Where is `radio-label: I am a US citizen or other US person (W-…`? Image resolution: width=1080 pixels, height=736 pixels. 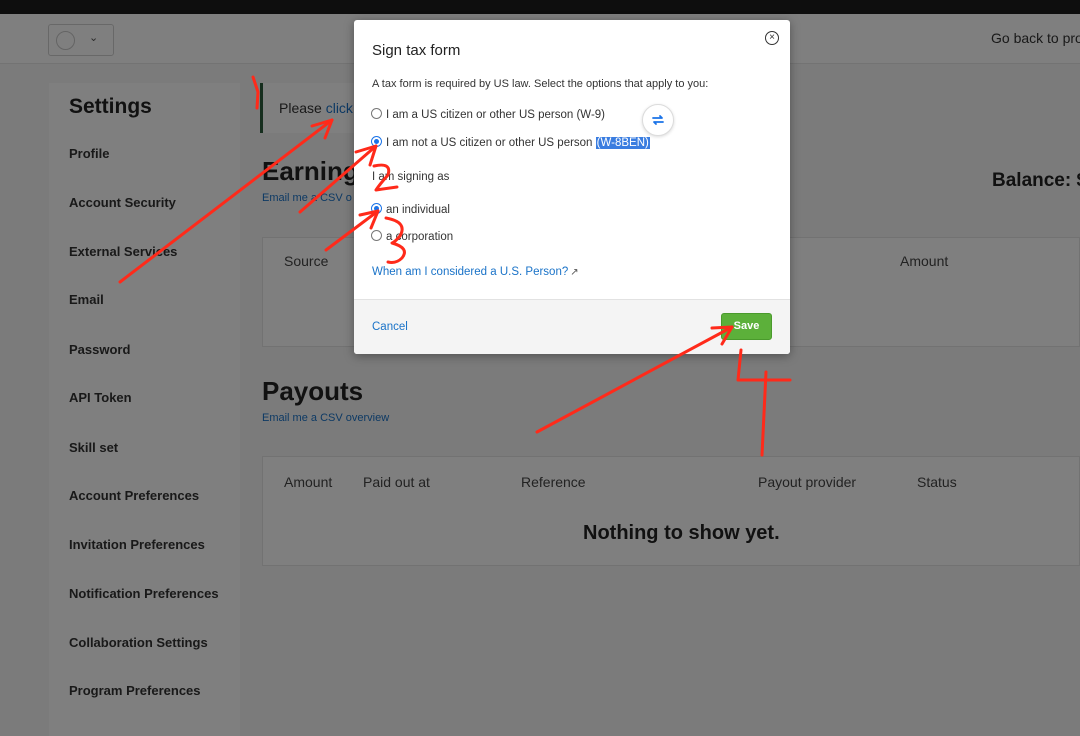
radio-label: I am a US citizen or other US person (W-… is located at coordinates (495, 115).